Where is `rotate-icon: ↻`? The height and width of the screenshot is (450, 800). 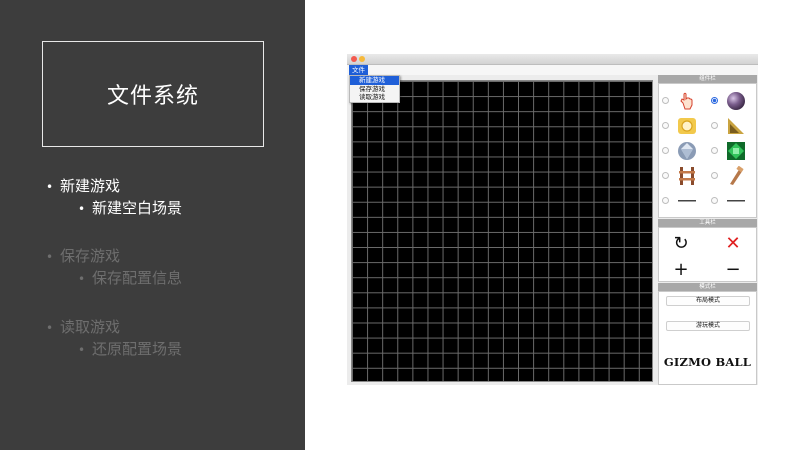
rotate-icon: ↻ is located at coordinates (681, 243).